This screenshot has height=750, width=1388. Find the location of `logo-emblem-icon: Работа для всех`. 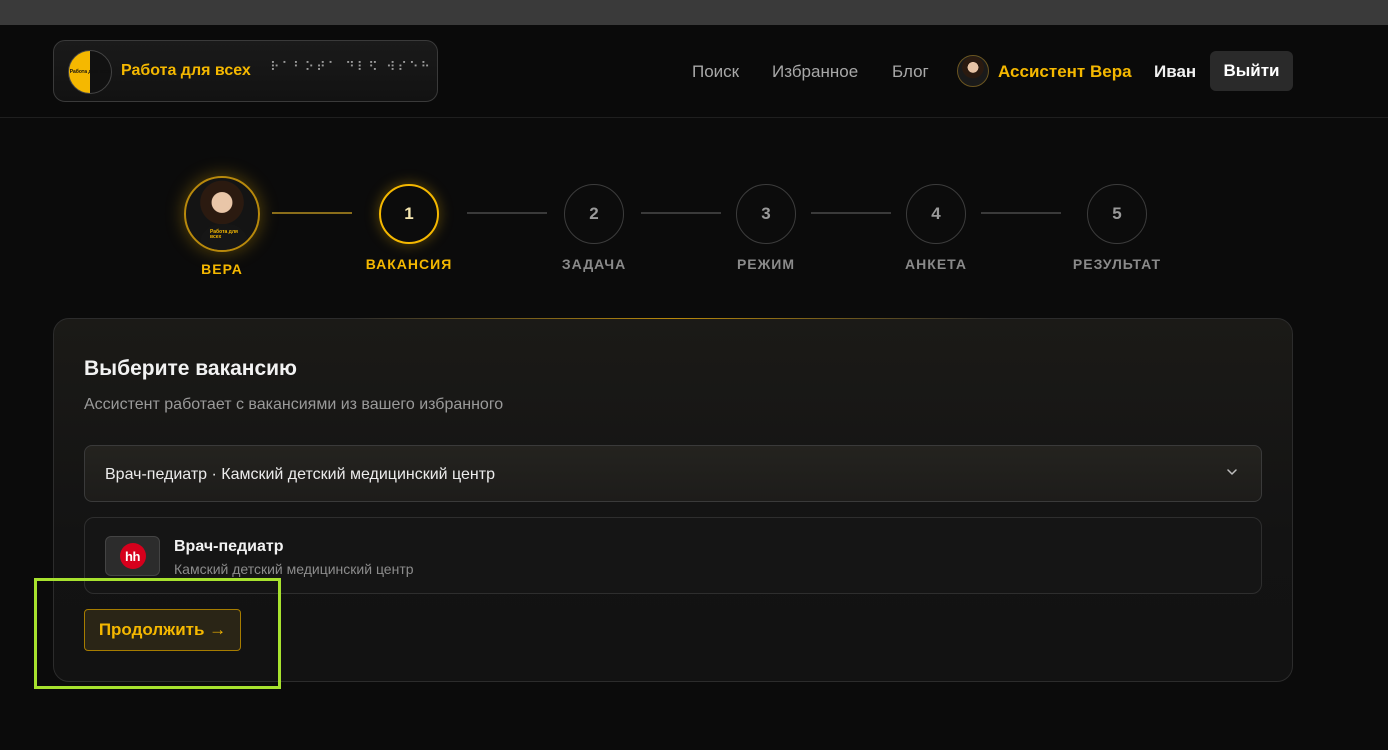

logo-emblem-icon: Работа для всех is located at coordinates (90, 72).